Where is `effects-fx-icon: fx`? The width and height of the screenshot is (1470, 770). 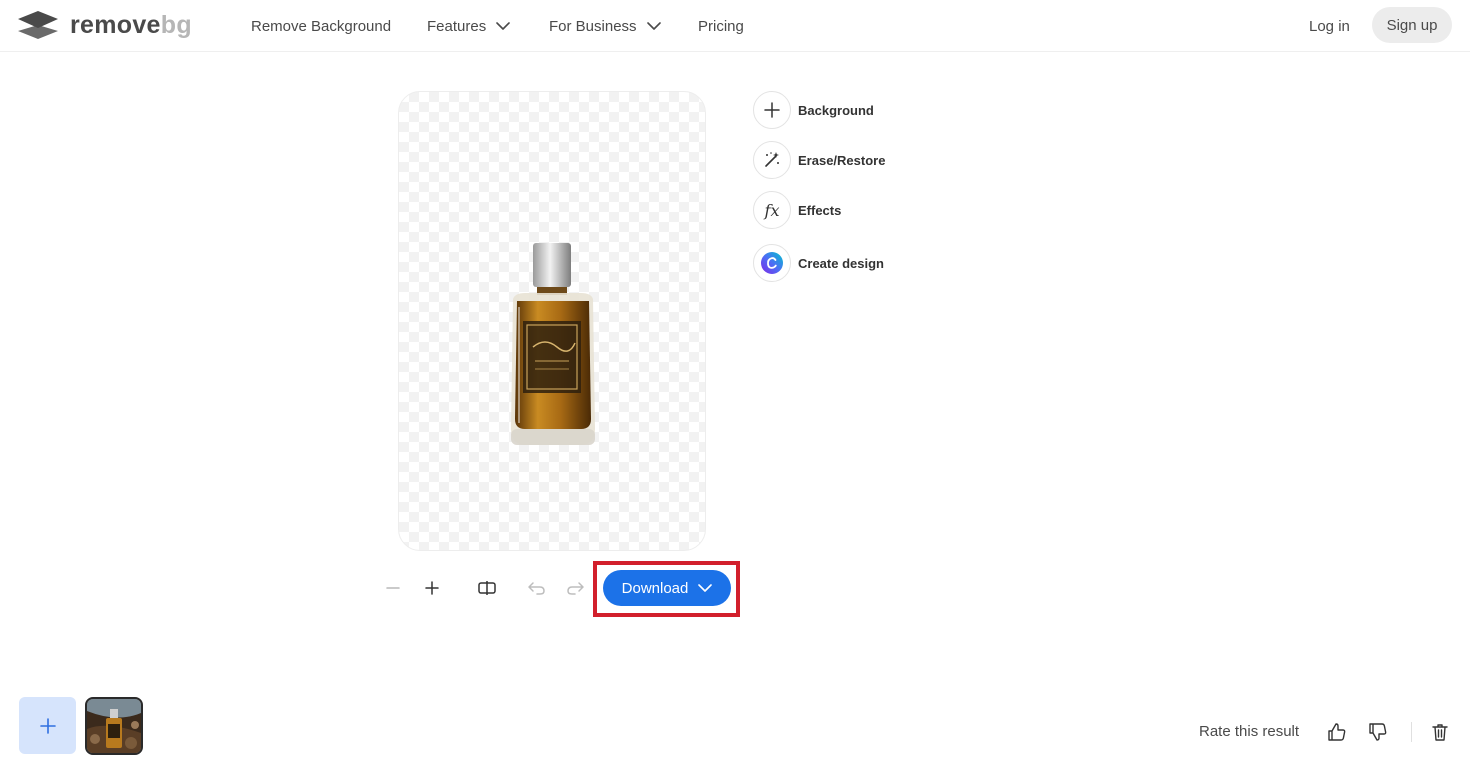
effects-fx-icon: fx is located at coordinates (772, 210).